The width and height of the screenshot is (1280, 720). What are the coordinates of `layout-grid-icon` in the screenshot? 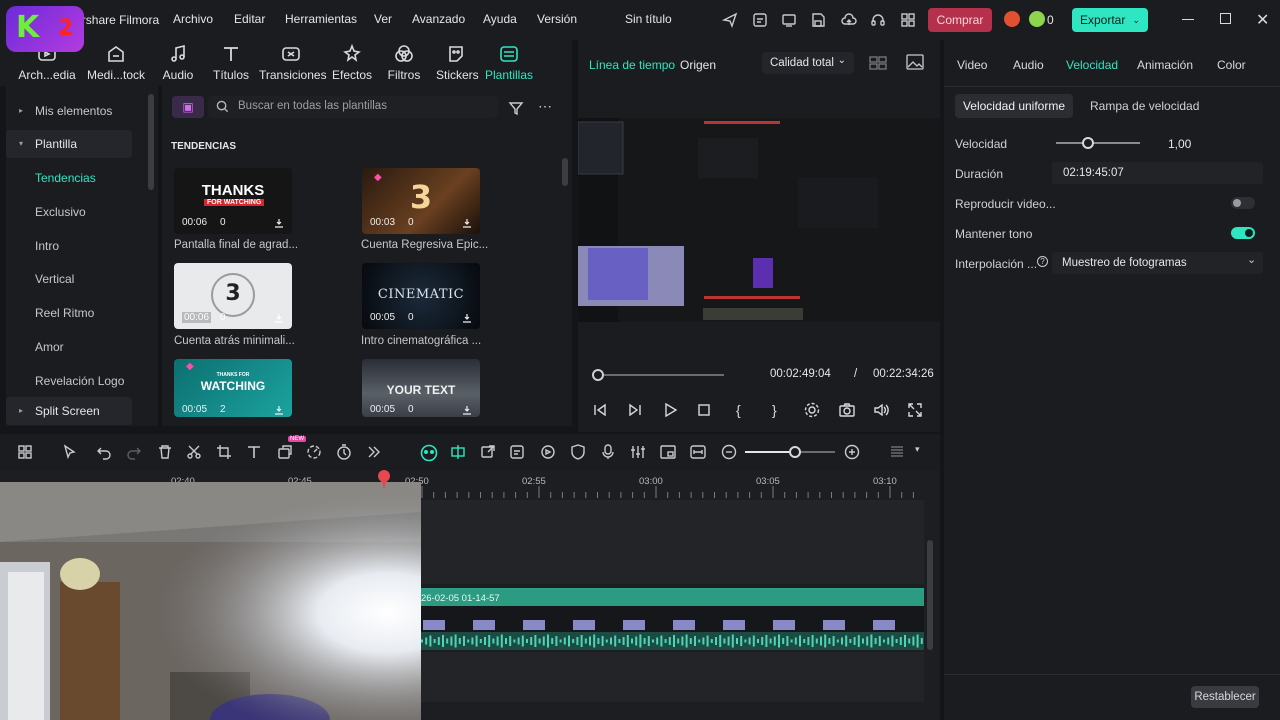 It's located at (25, 452).